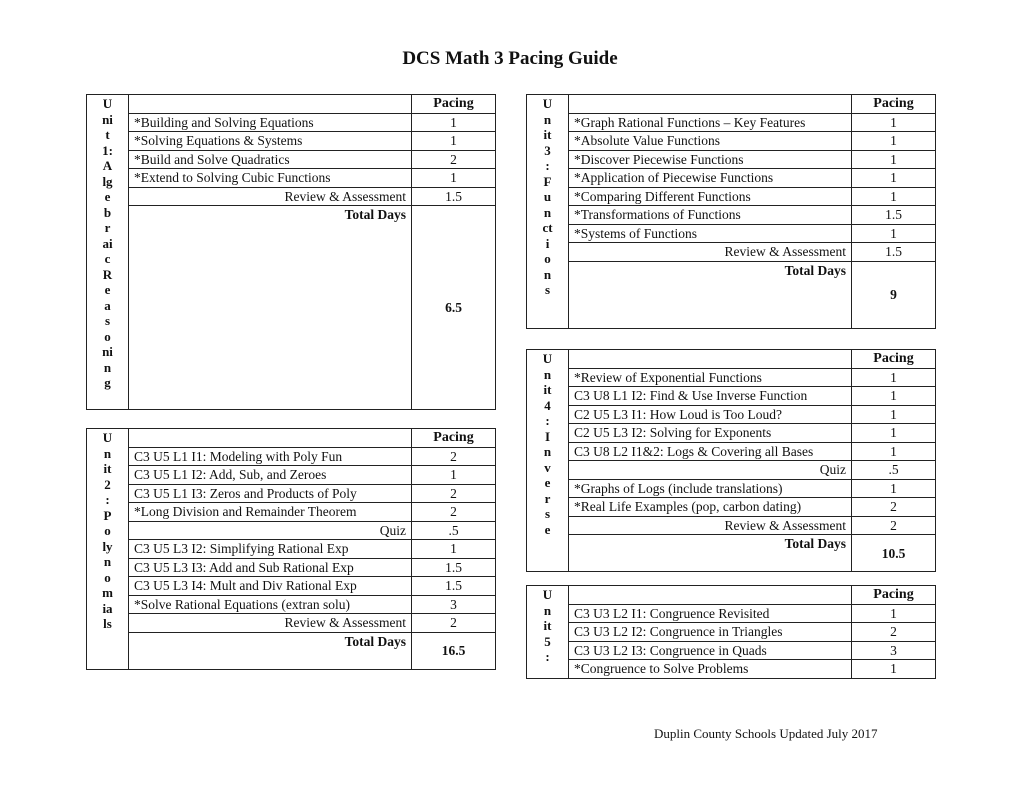 Image resolution: width=1020 pixels, height=788 pixels. What do you see at coordinates (291, 567) in the screenshot?
I see `lesson-row: C3 U5 L3 I3: Add and Sub Rational Exp 1.5` at bounding box center [291, 567].